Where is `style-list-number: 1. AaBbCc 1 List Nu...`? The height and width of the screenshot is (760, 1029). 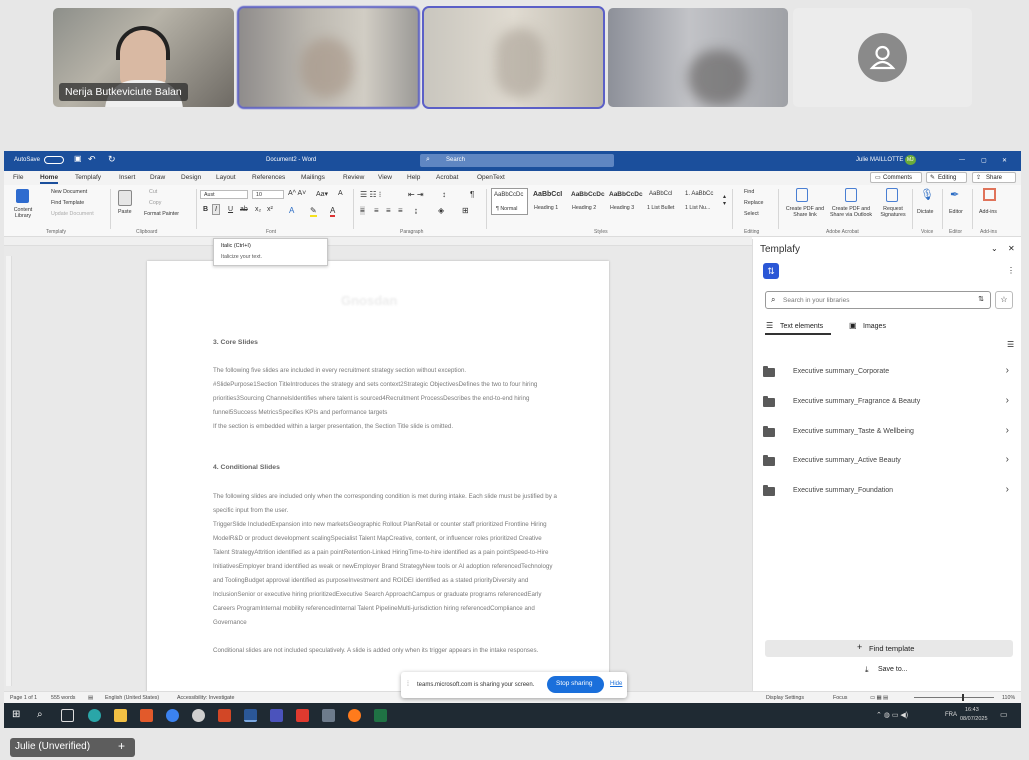
style-list-number: 1. AaBbCc 1 List Nu... is located at coordinates (701, 201).